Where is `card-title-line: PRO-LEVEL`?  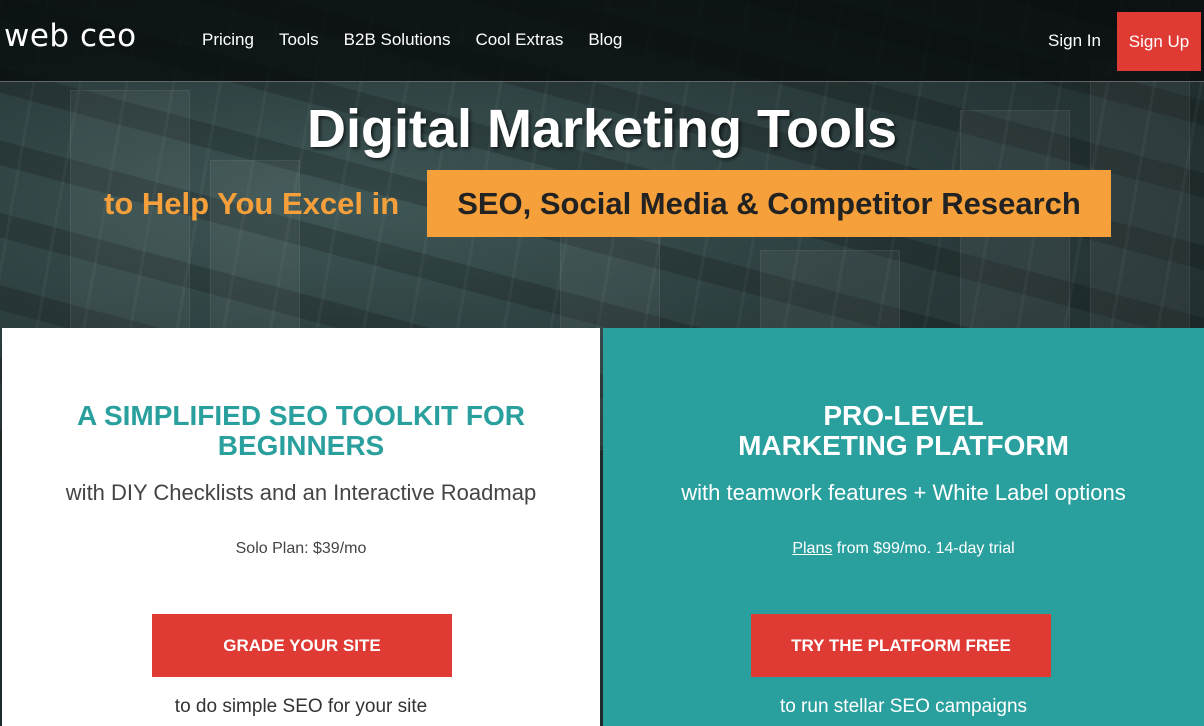 card-title-line: PRO-LEVEL is located at coordinates (903, 415).